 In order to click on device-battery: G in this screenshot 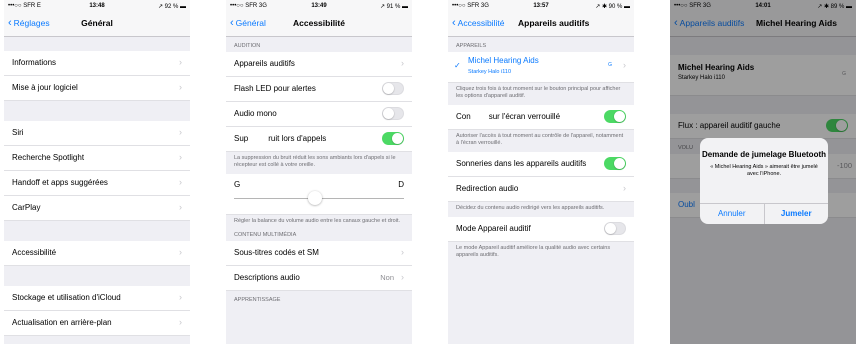, I will do `click(610, 65)`.